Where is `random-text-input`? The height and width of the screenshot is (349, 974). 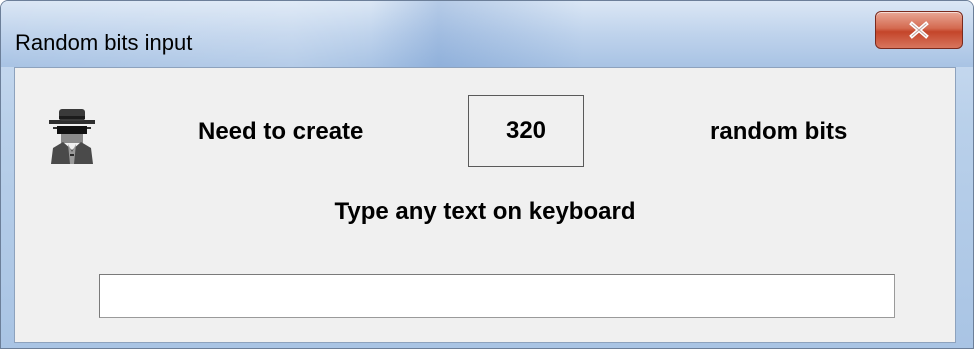 random-text-input is located at coordinates (497, 296).